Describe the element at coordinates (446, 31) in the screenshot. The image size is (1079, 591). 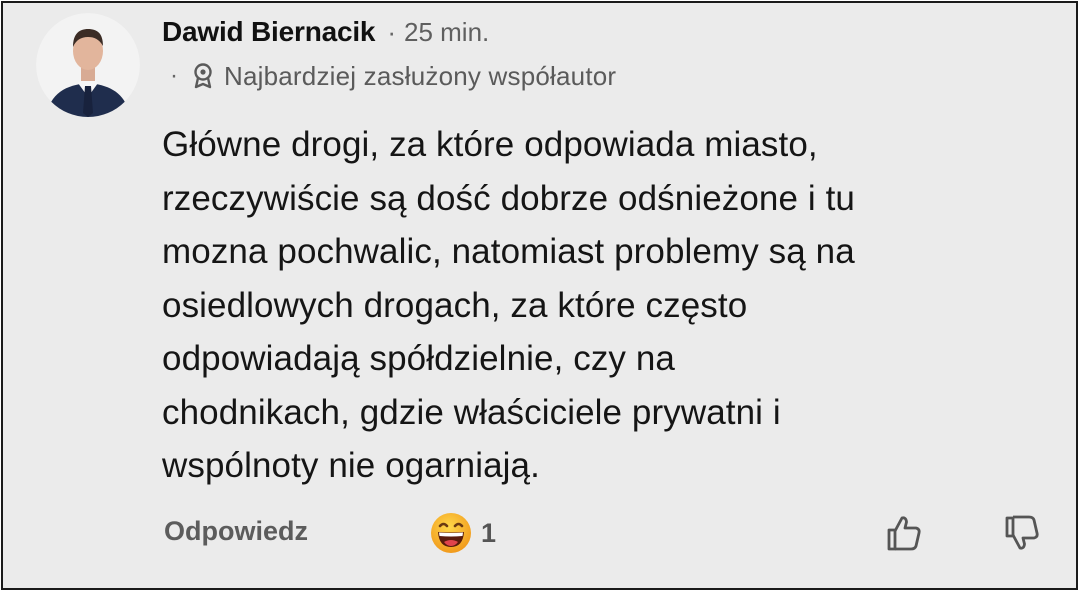
I see `post-time: 25 min.` at that location.